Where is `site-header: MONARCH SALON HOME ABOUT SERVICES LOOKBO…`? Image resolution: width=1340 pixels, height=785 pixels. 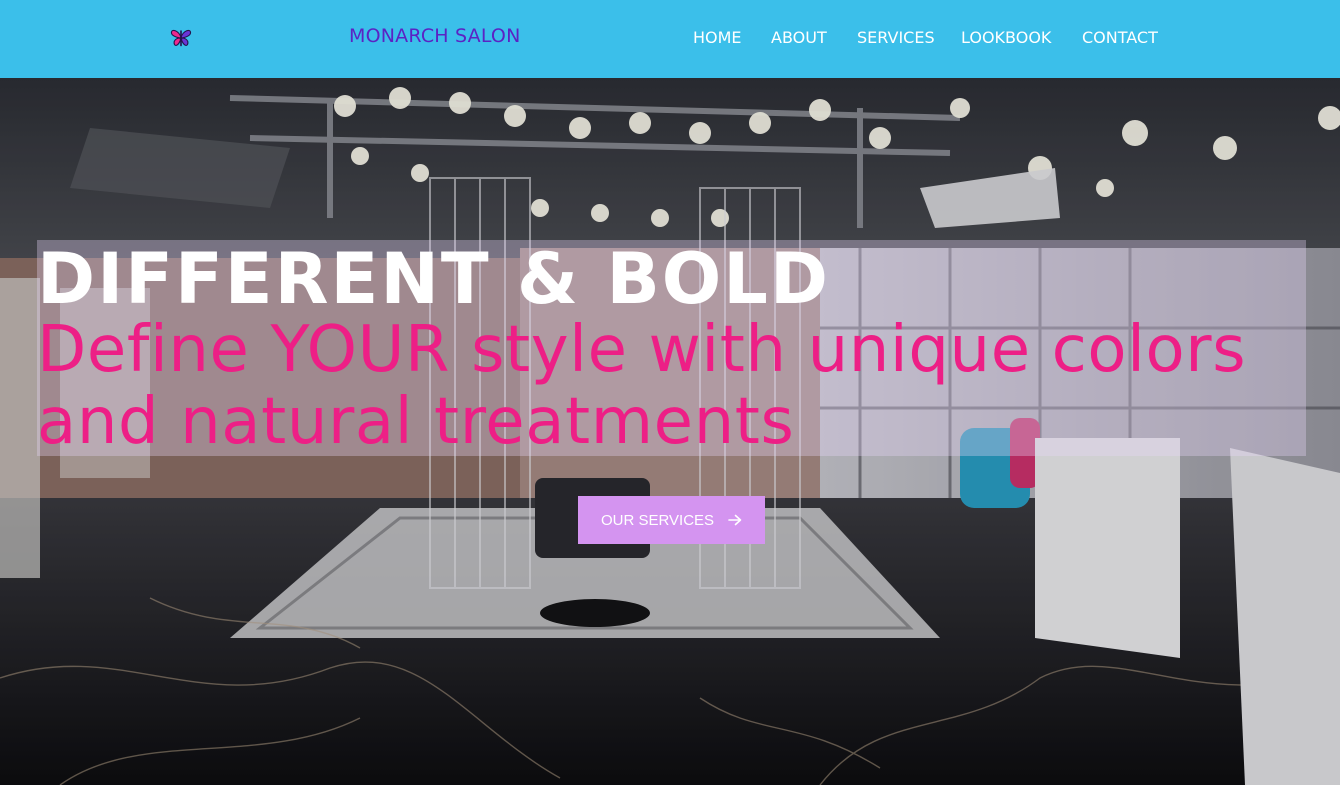 site-header: MONARCH SALON HOME ABOUT SERVICES LOOKBO… is located at coordinates (670, 39).